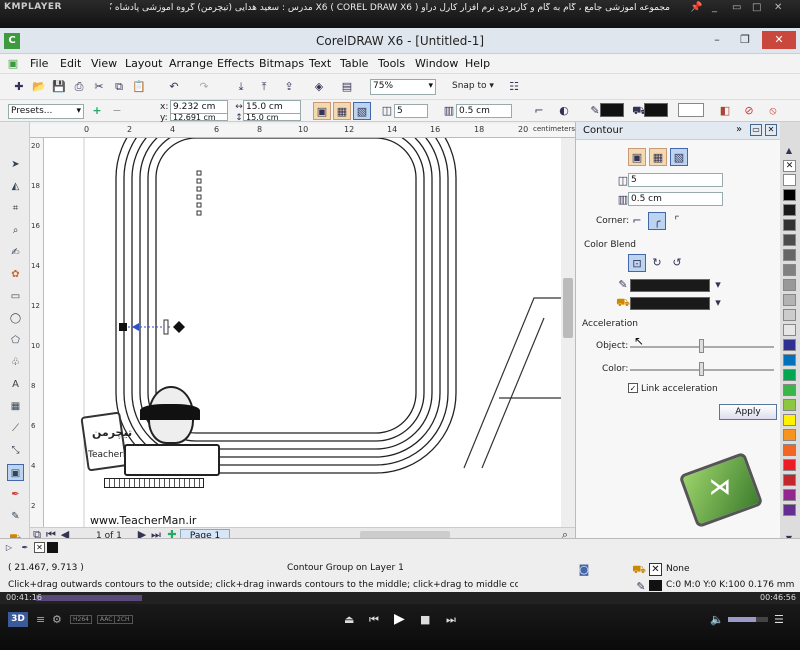  I want to click on rectangle-tool-icon: ▭, so click(15, 296).